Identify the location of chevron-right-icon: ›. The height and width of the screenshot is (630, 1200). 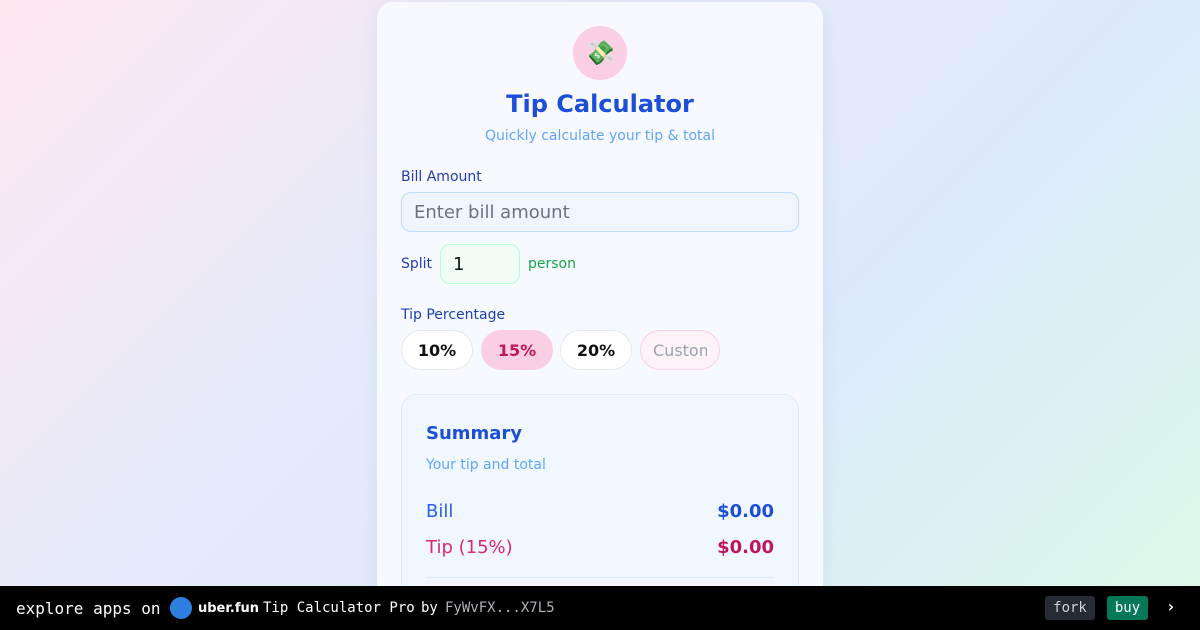
(1171, 606).